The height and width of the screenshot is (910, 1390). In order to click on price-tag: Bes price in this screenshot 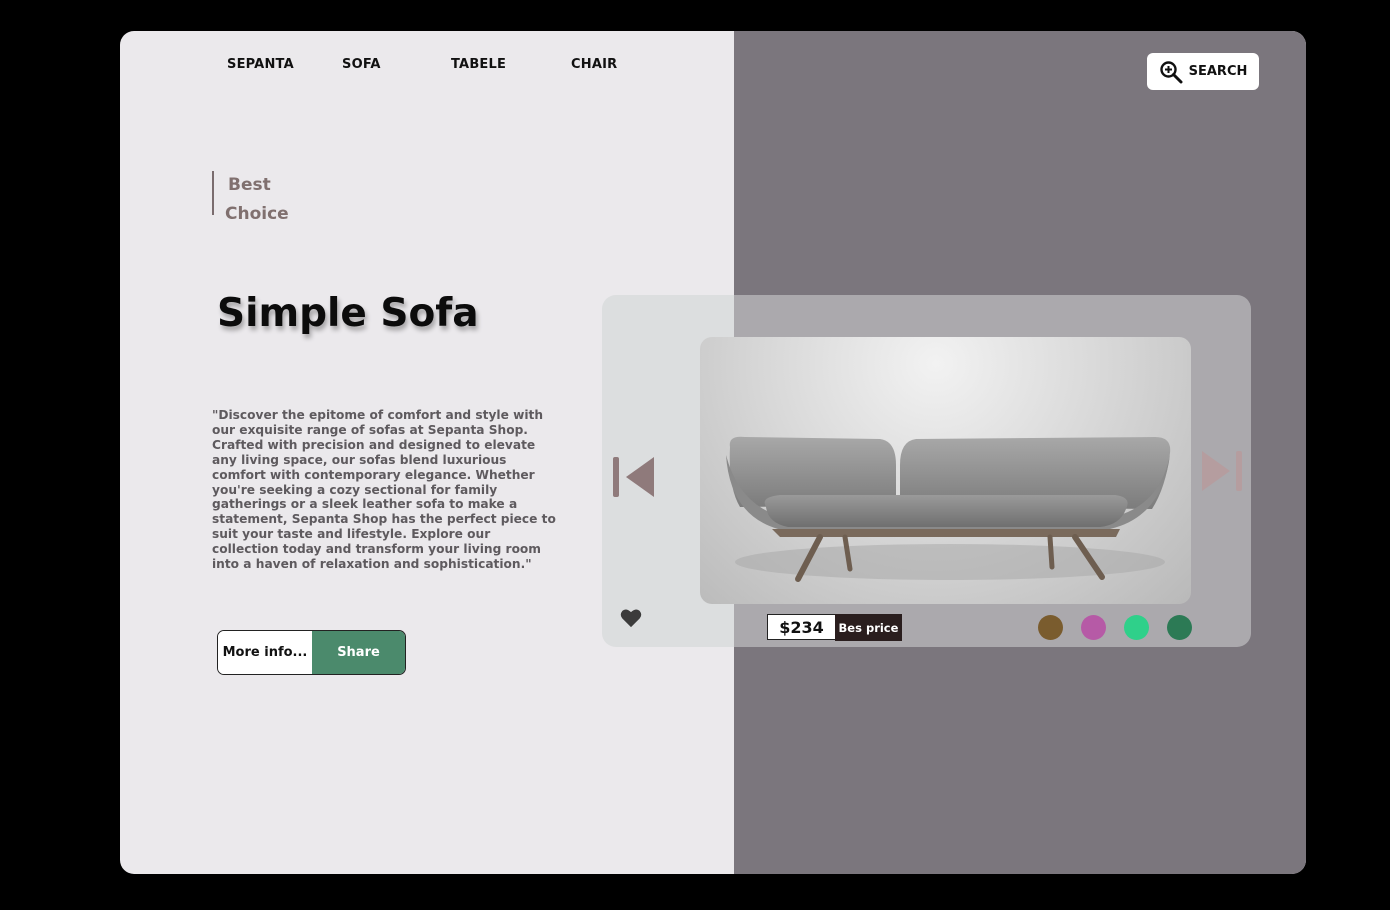, I will do `click(868, 627)`.